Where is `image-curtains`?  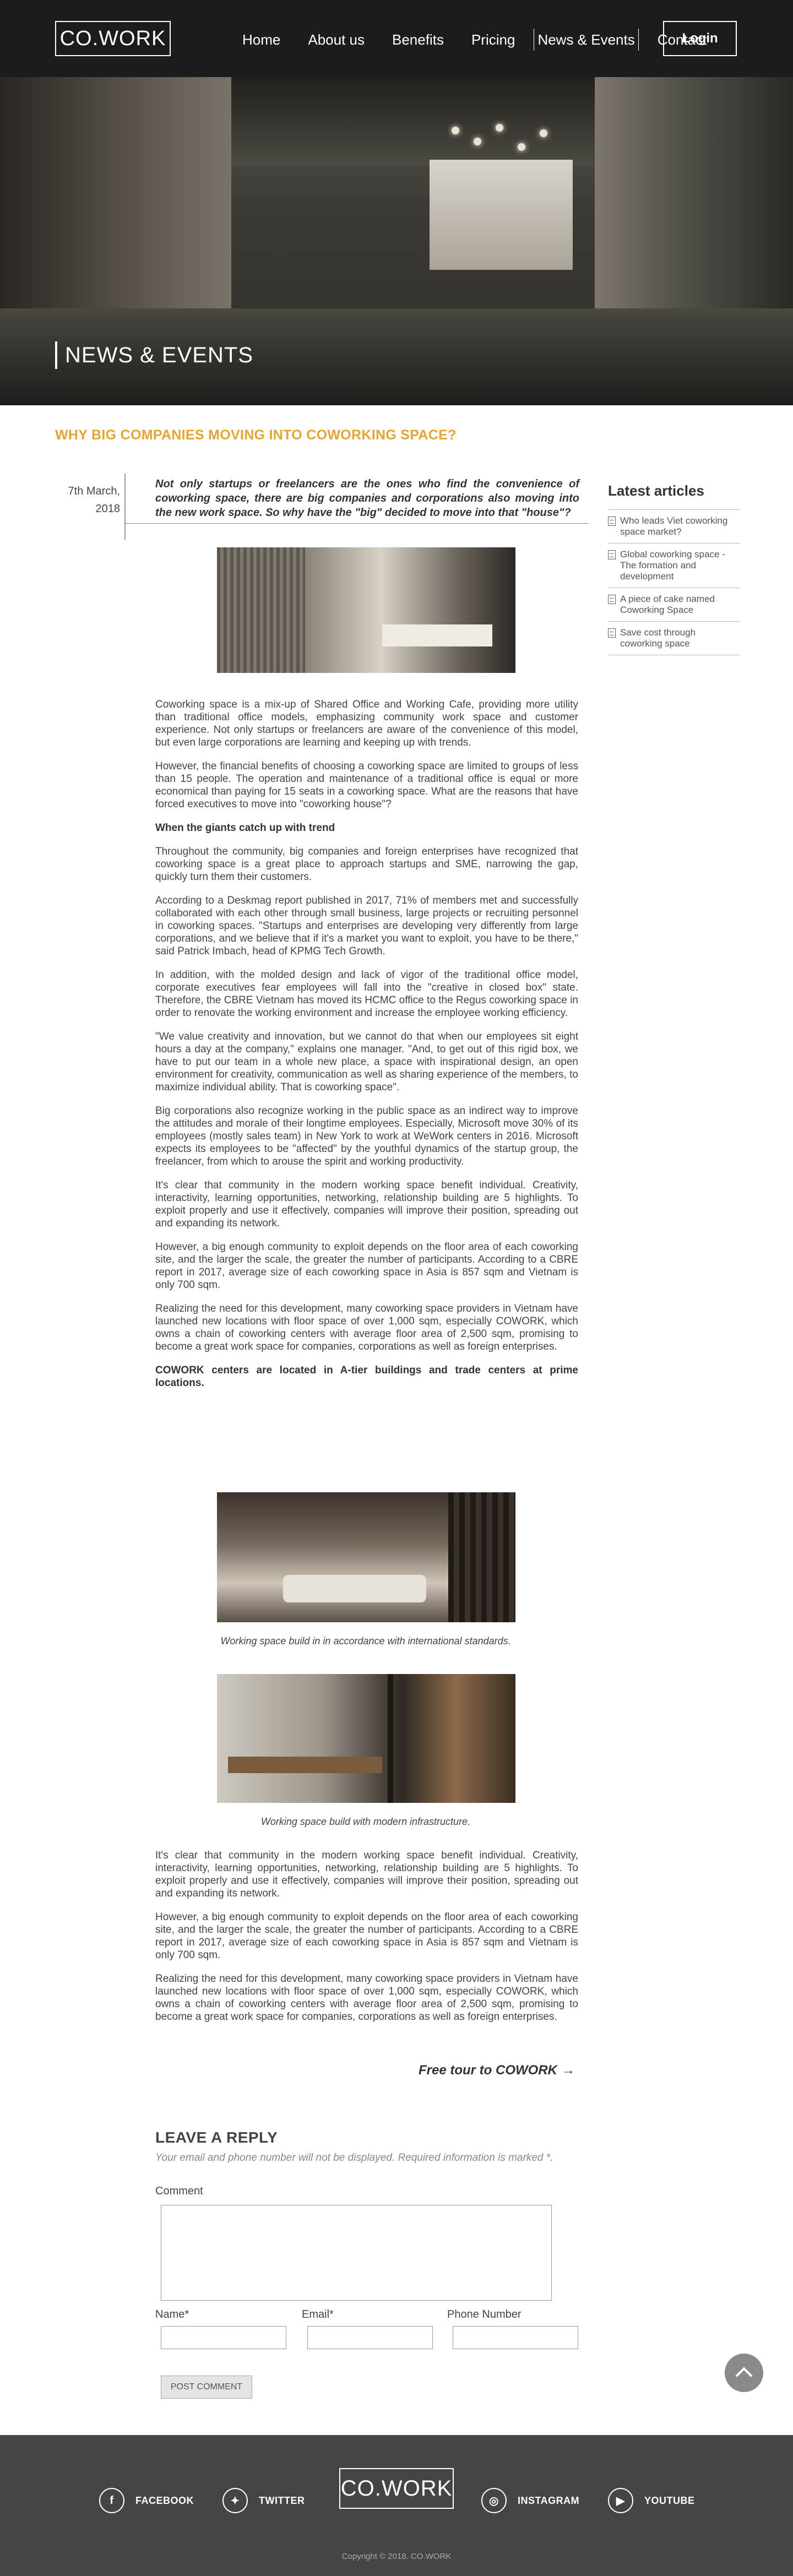 image-curtains is located at coordinates (261, 610).